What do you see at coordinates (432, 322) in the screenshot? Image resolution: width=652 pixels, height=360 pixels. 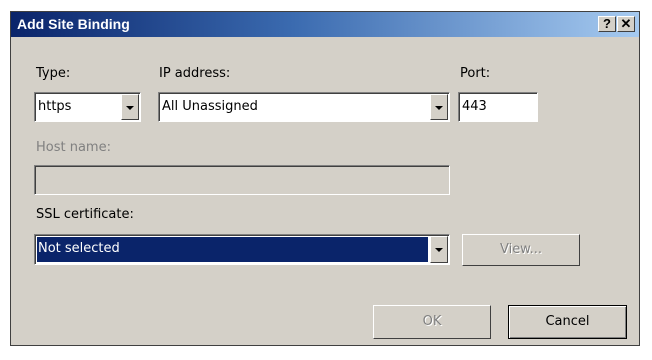 I see `ok-button: OK` at bounding box center [432, 322].